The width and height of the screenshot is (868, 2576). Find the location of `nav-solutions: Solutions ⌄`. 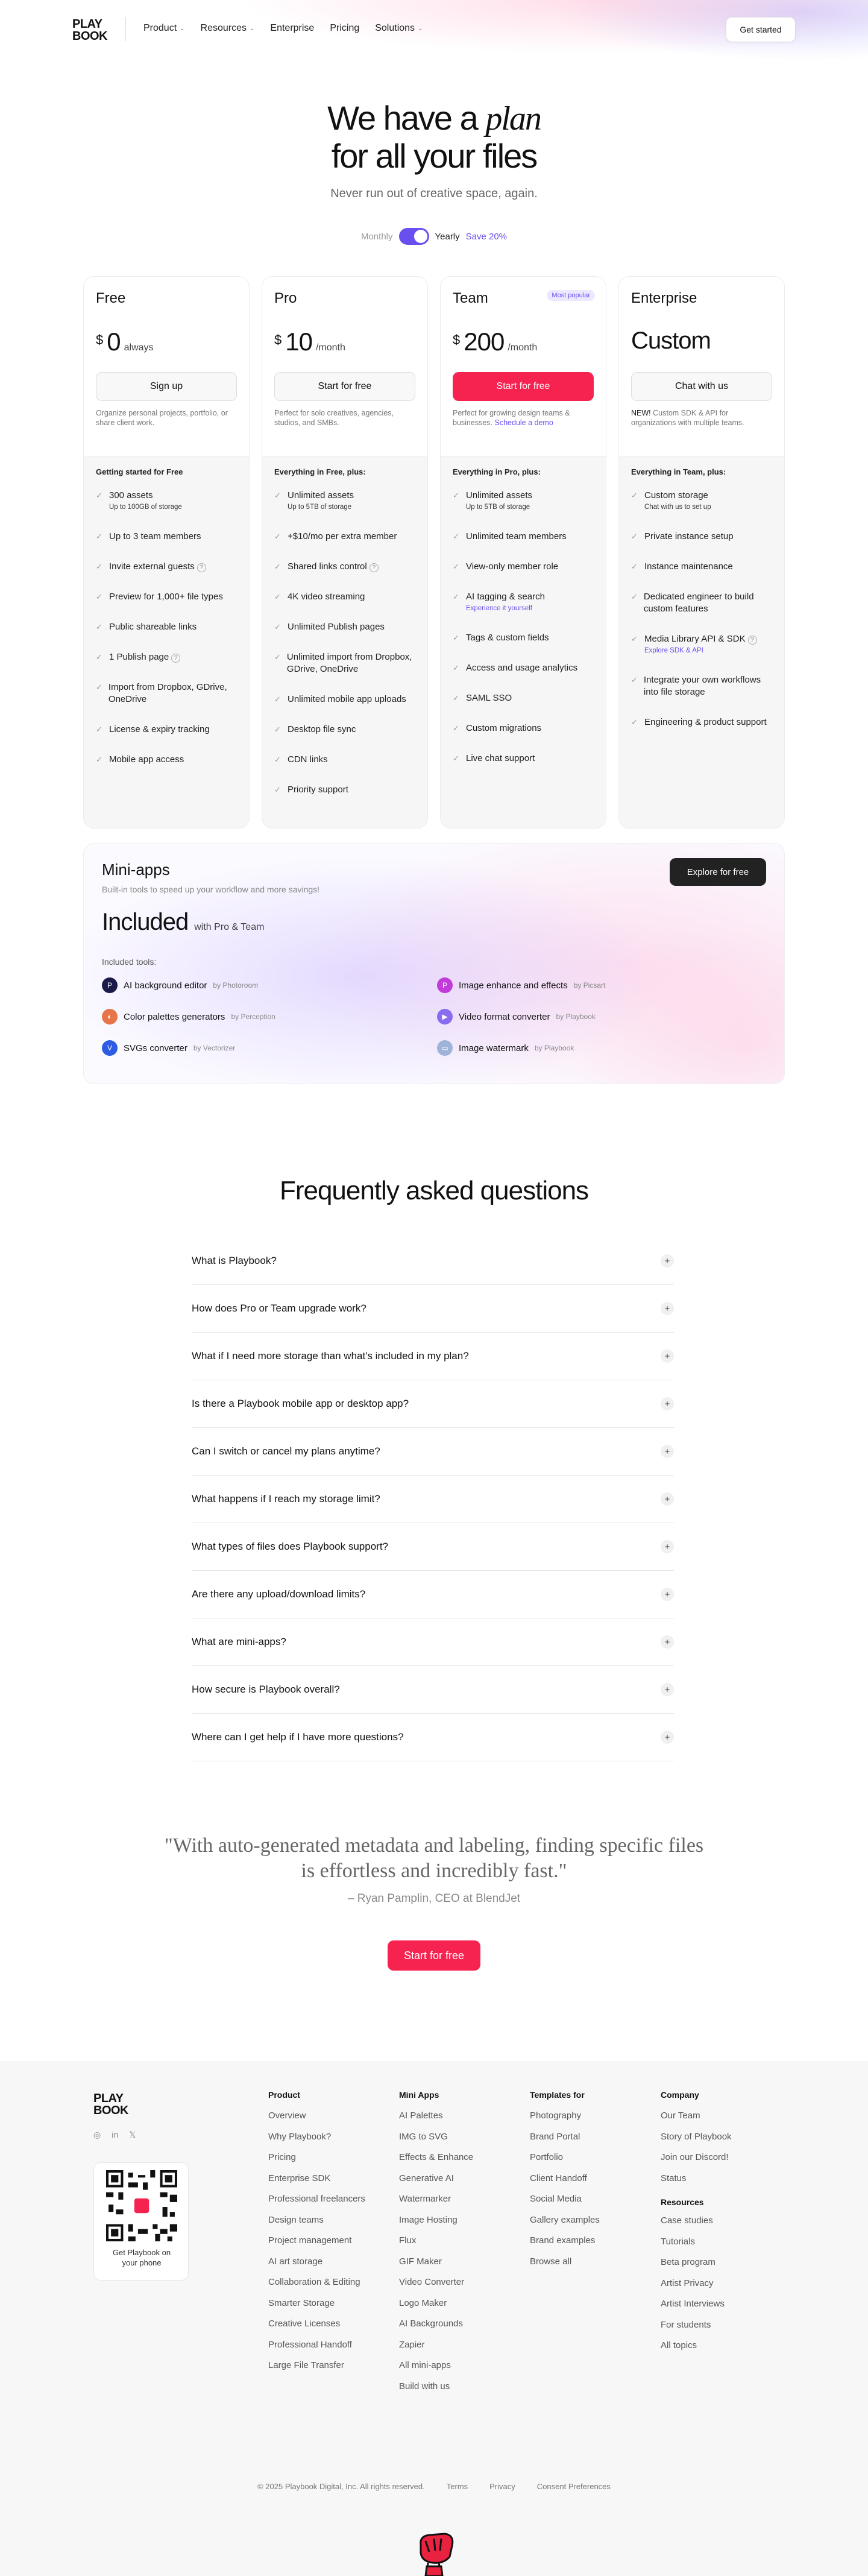

nav-solutions: Solutions ⌄ is located at coordinates (399, 28).